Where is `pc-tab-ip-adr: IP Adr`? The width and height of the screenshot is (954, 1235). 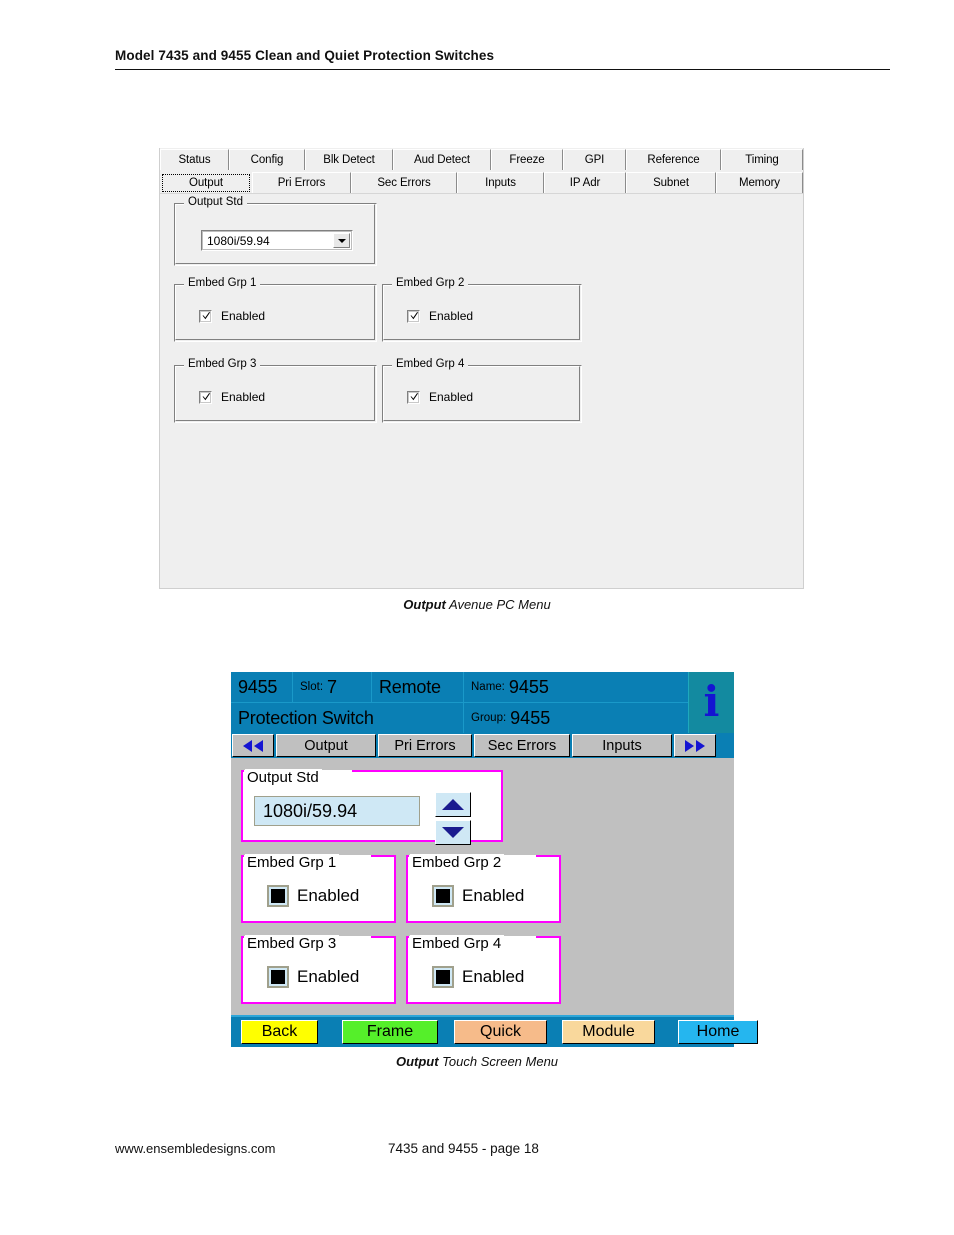
pc-tab-ip-adr: IP Adr is located at coordinates (585, 182).